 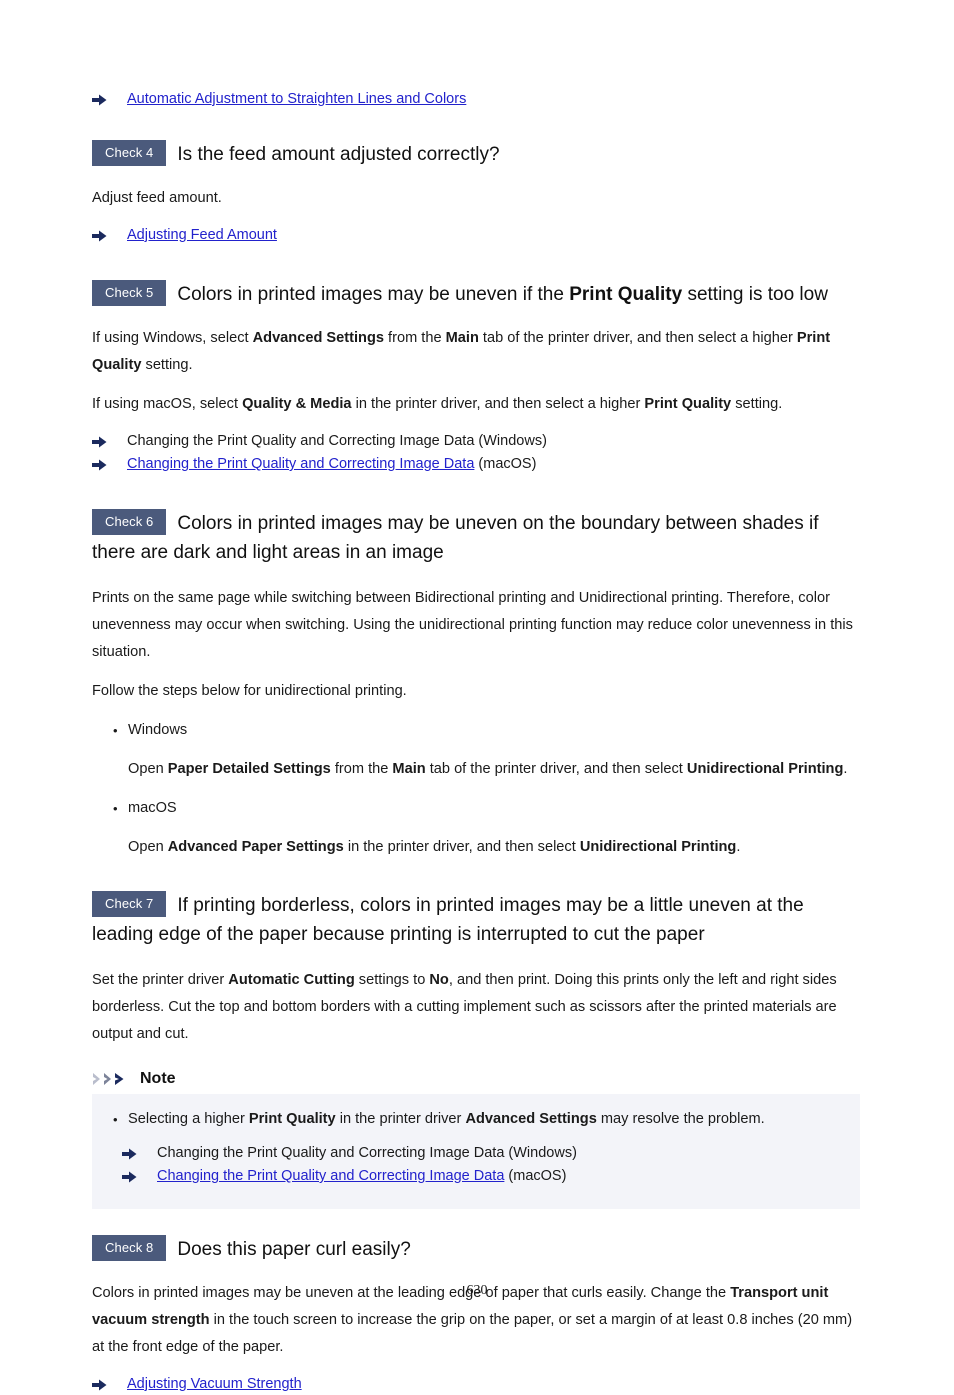 What do you see at coordinates (477, 1290) in the screenshot?
I see `page-number: 630` at bounding box center [477, 1290].